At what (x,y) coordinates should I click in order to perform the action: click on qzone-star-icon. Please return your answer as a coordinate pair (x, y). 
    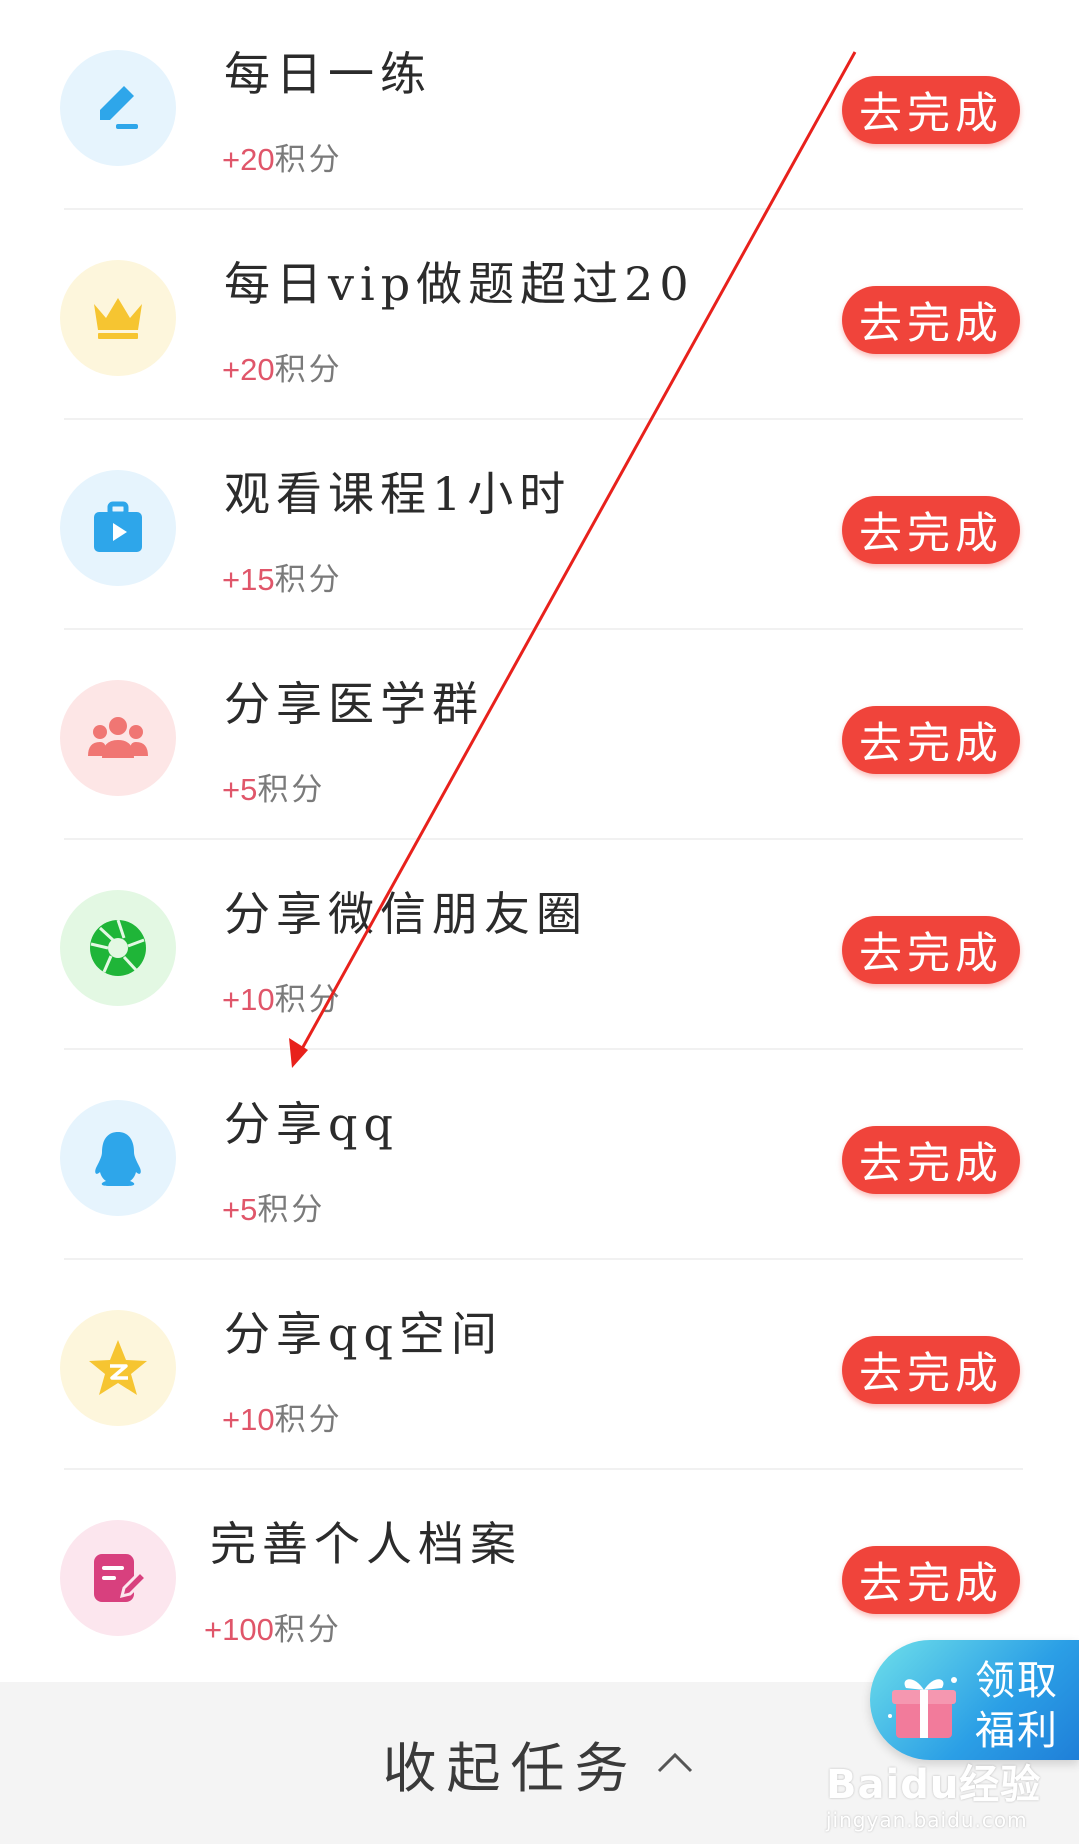
    Looking at the image, I should click on (118, 1368).